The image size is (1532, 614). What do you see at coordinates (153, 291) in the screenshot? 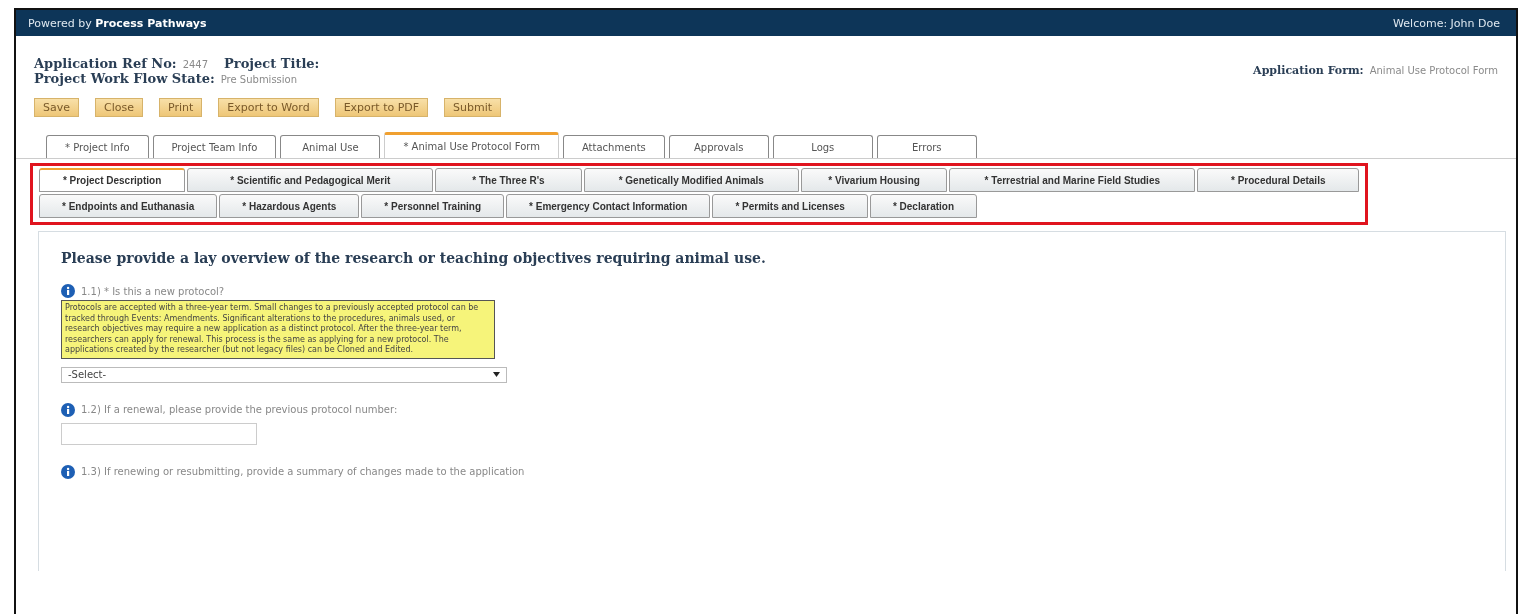
I see `question-label: 1.1) * Is this a new protocol?` at bounding box center [153, 291].